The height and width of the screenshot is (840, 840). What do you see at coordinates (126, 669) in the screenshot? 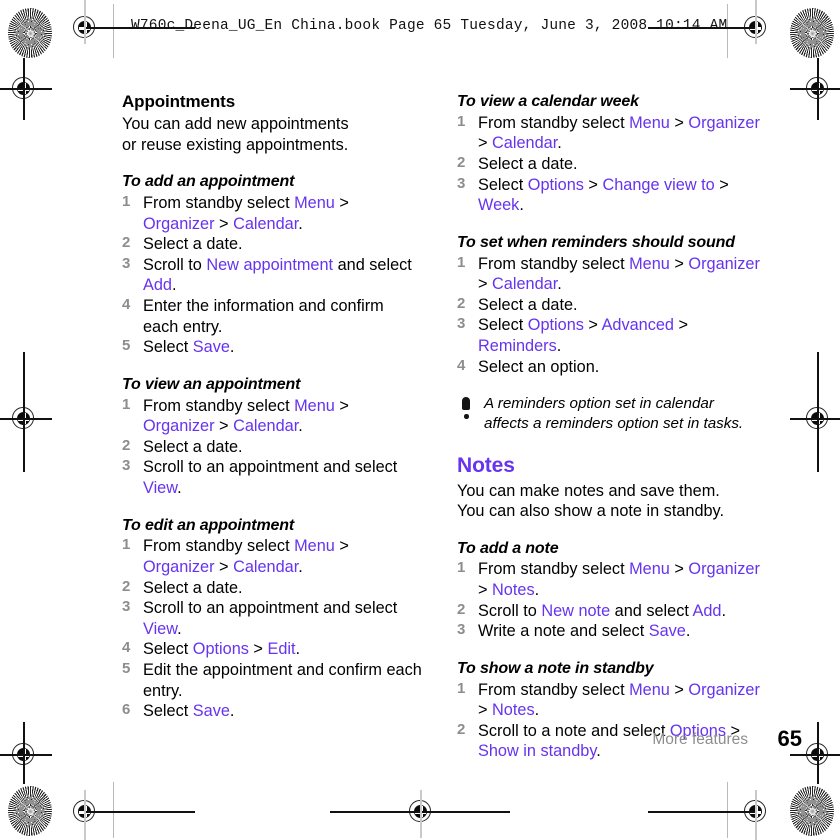
I see `step-number: 5` at bounding box center [126, 669].